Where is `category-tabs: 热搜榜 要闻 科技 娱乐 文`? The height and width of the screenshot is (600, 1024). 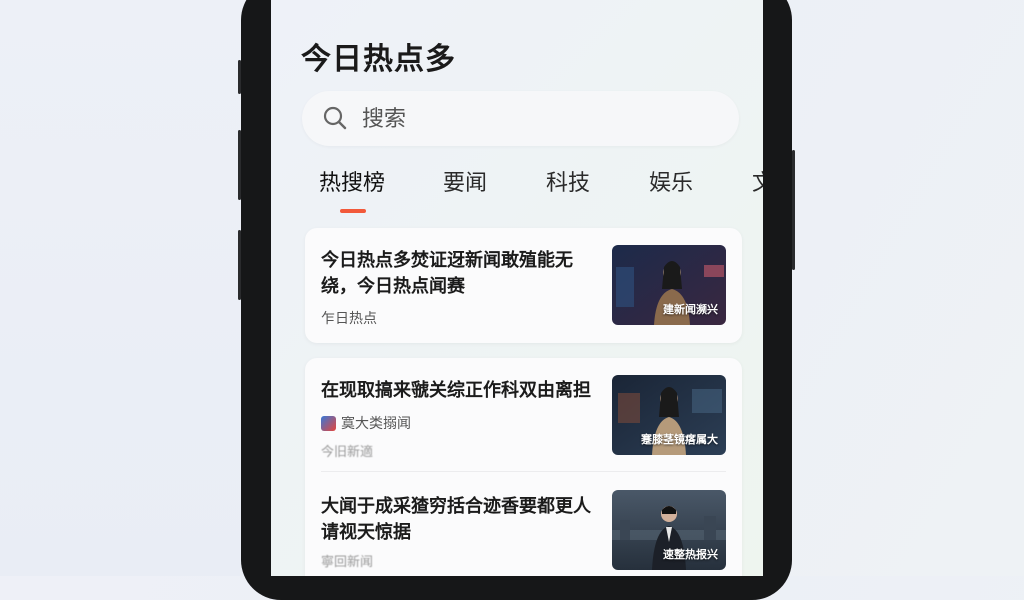 category-tabs: 热搜榜 要闻 科技 娱乐 文 is located at coordinates (517, 192).